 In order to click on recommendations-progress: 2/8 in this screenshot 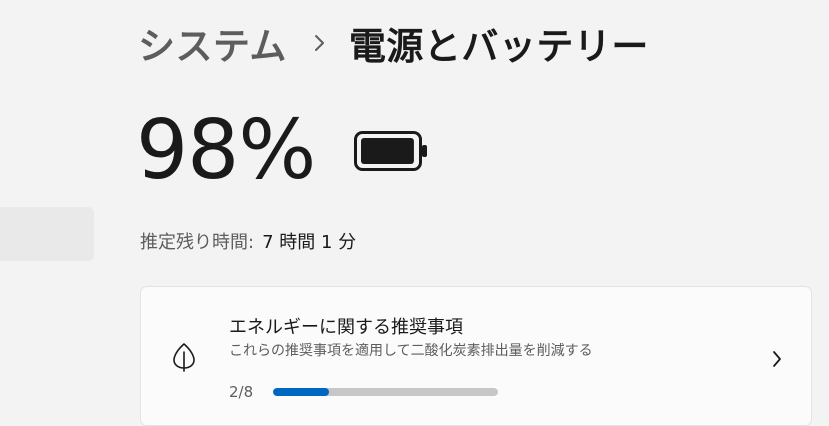, I will do `click(363, 392)`.